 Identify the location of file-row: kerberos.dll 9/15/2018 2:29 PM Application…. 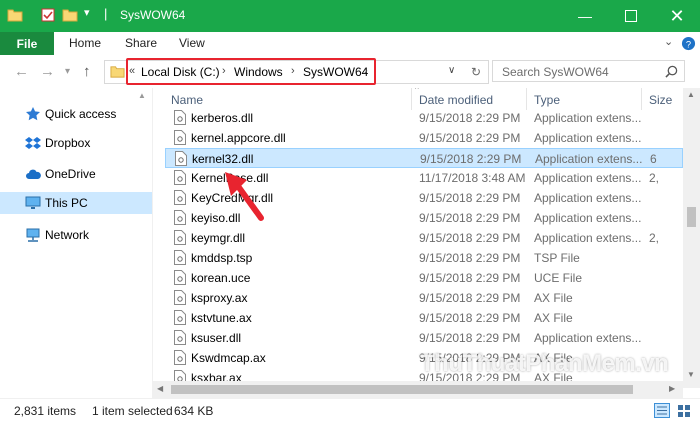
(424, 118).